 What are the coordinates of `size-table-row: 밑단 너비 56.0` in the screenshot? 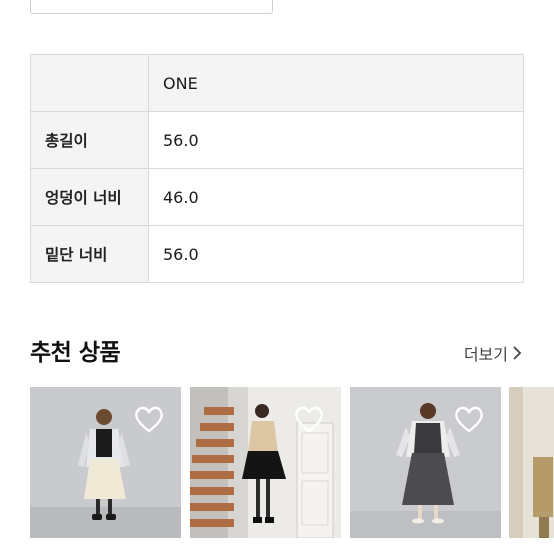 It's located at (277, 254).